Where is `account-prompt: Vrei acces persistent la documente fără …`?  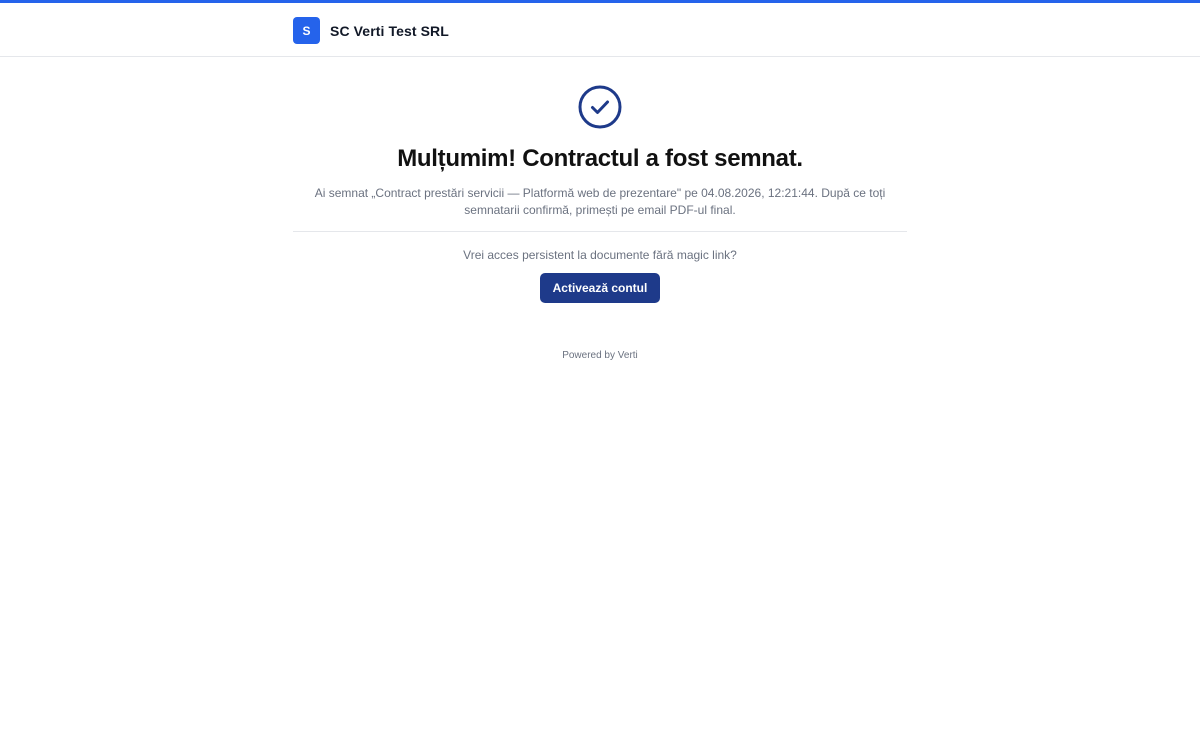 account-prompt: Vrei acces persistent la documente fără … is located at coordinates (600, 255).